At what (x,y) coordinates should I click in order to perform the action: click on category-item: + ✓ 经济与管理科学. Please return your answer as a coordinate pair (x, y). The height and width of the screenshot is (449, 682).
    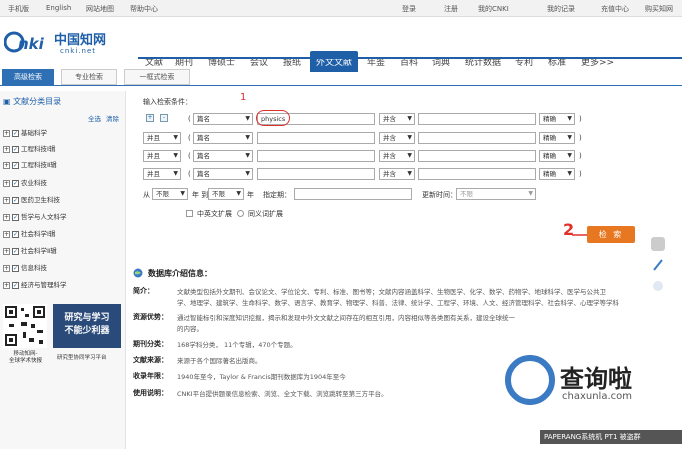
    Looking at the image, I should click on (35, 284).